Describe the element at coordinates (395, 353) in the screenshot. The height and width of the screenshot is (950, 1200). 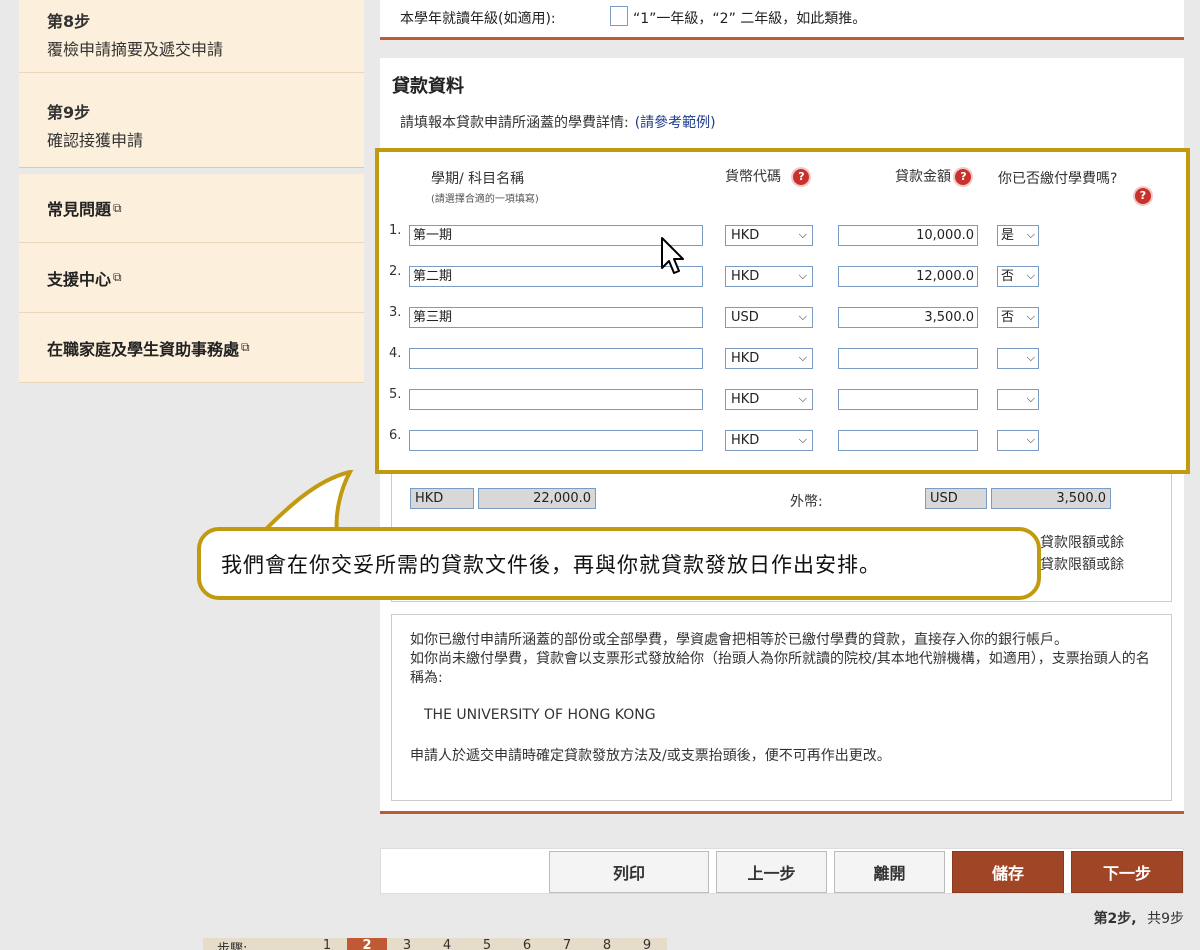
I see `row-number: 4.` at that location.